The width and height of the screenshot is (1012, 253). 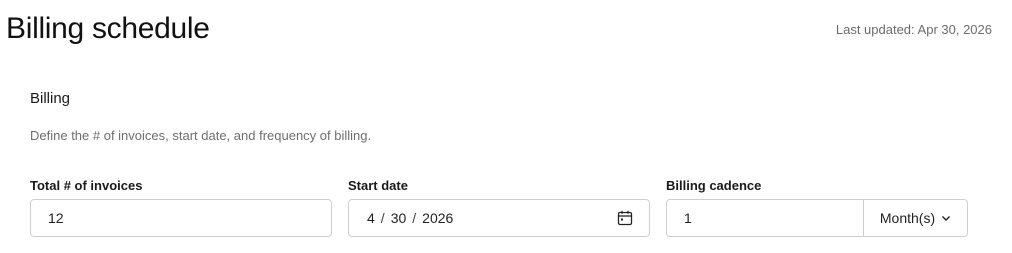 I want to click on cadence-unit-value: Month(s), so click(x=907, y=218).